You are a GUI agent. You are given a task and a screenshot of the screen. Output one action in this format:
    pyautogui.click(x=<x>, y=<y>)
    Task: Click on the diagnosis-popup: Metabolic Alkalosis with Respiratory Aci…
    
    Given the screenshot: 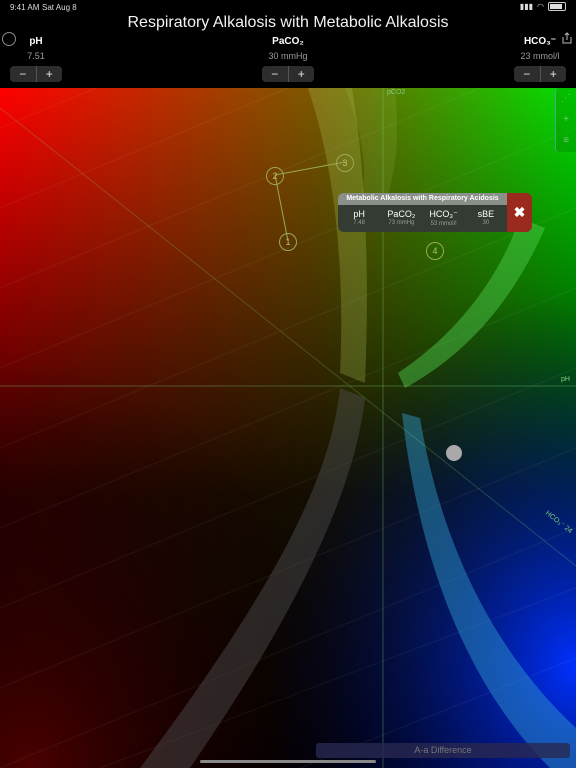 What is the action you would take?
    pyautogui.click(x=435, y=212)
    